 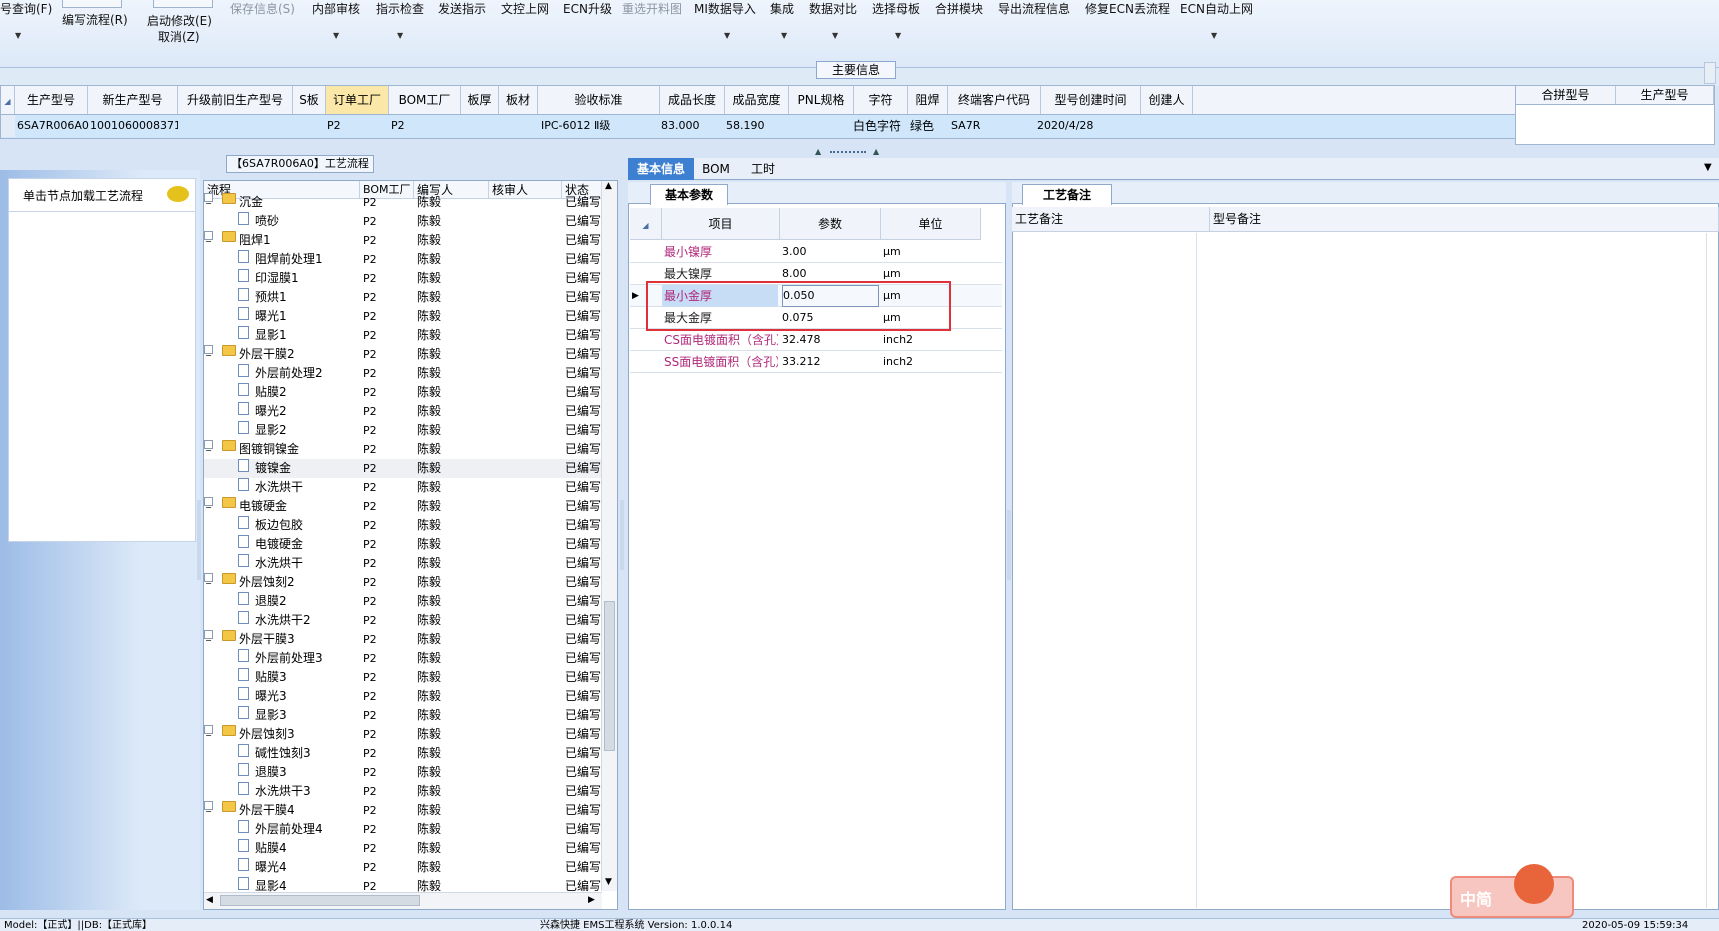 What do you see at coordinates (833, 8) in the screenshot?
I see `data-compare-button: 数据对比` at bounding box center [833, 8].